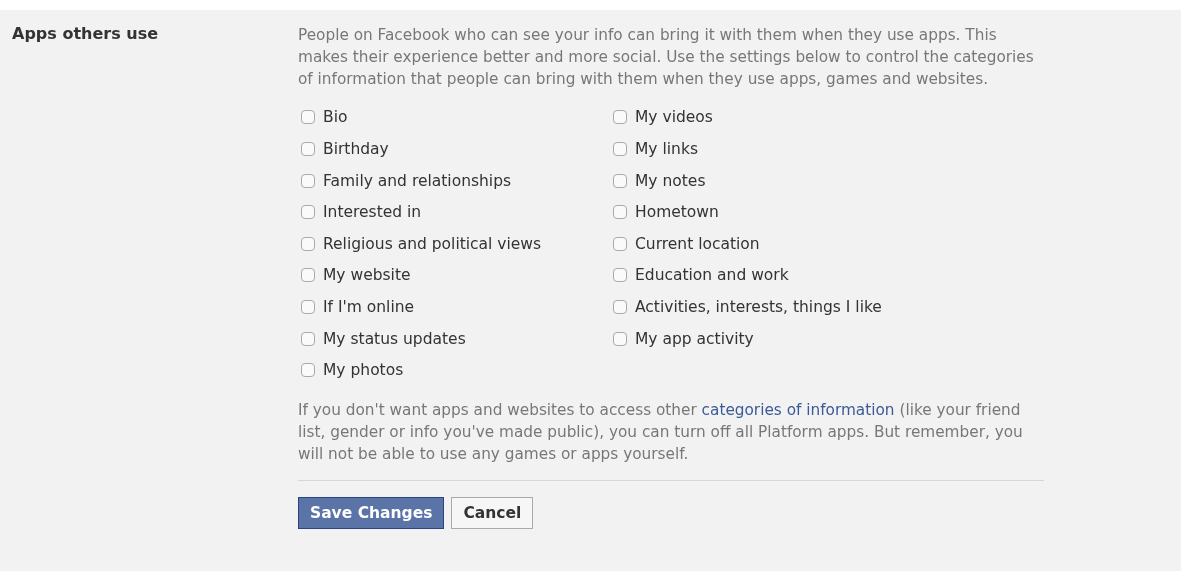  I want to click on checkbox-label: My website, so click(367, 275).